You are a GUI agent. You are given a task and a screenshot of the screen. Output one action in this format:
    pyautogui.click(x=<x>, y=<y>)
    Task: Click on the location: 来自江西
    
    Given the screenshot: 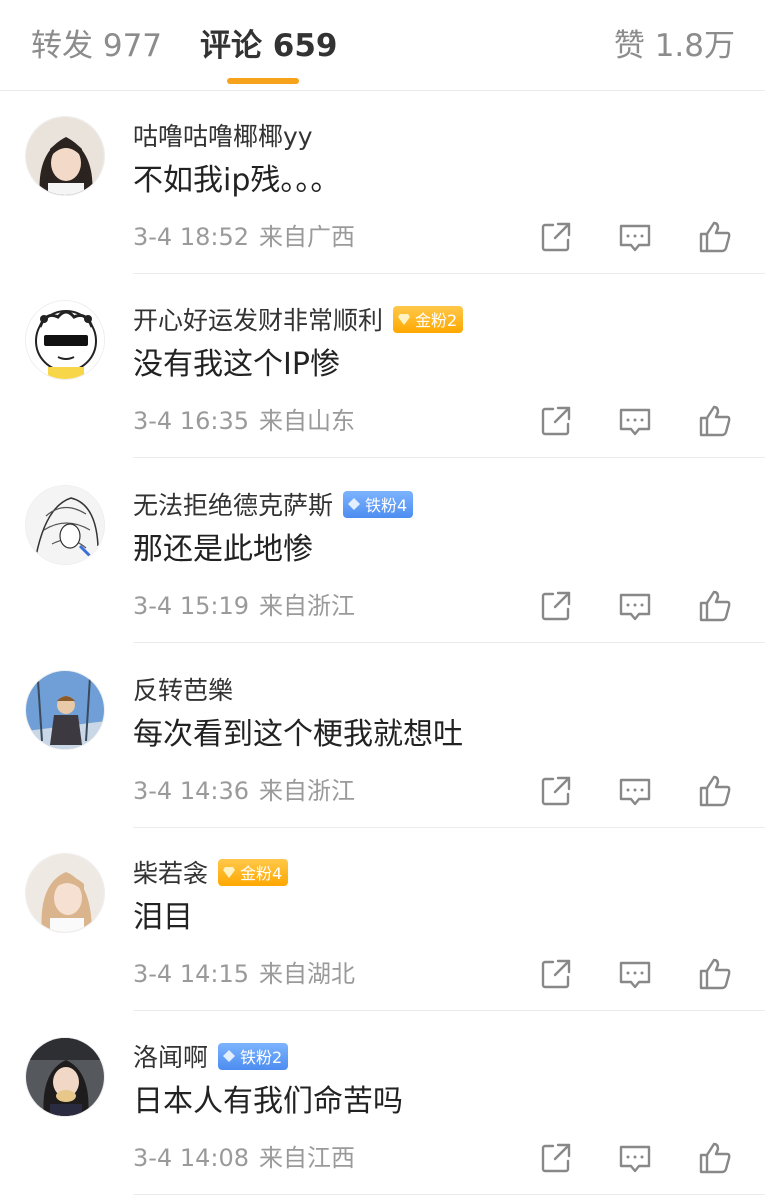 What is the action you would take?
    pyautogui.click(x=307, y=1158)
    